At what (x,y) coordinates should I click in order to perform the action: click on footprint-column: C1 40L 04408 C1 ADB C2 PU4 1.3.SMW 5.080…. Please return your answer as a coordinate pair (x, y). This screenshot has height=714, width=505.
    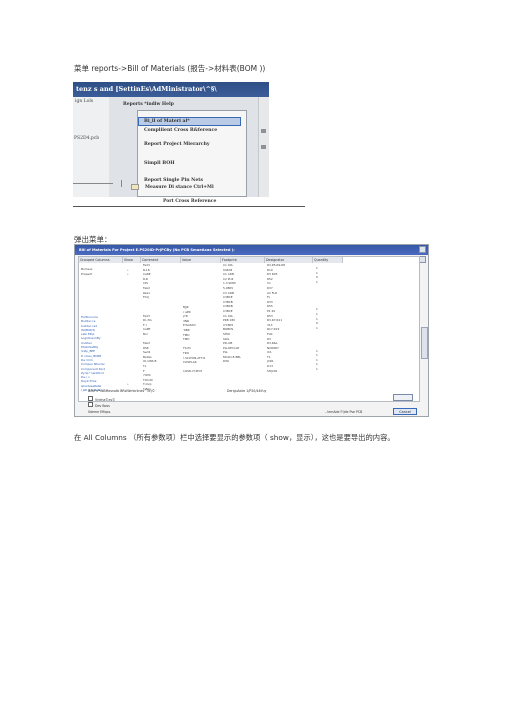
    Looking at the image, I should click on (232, 313).